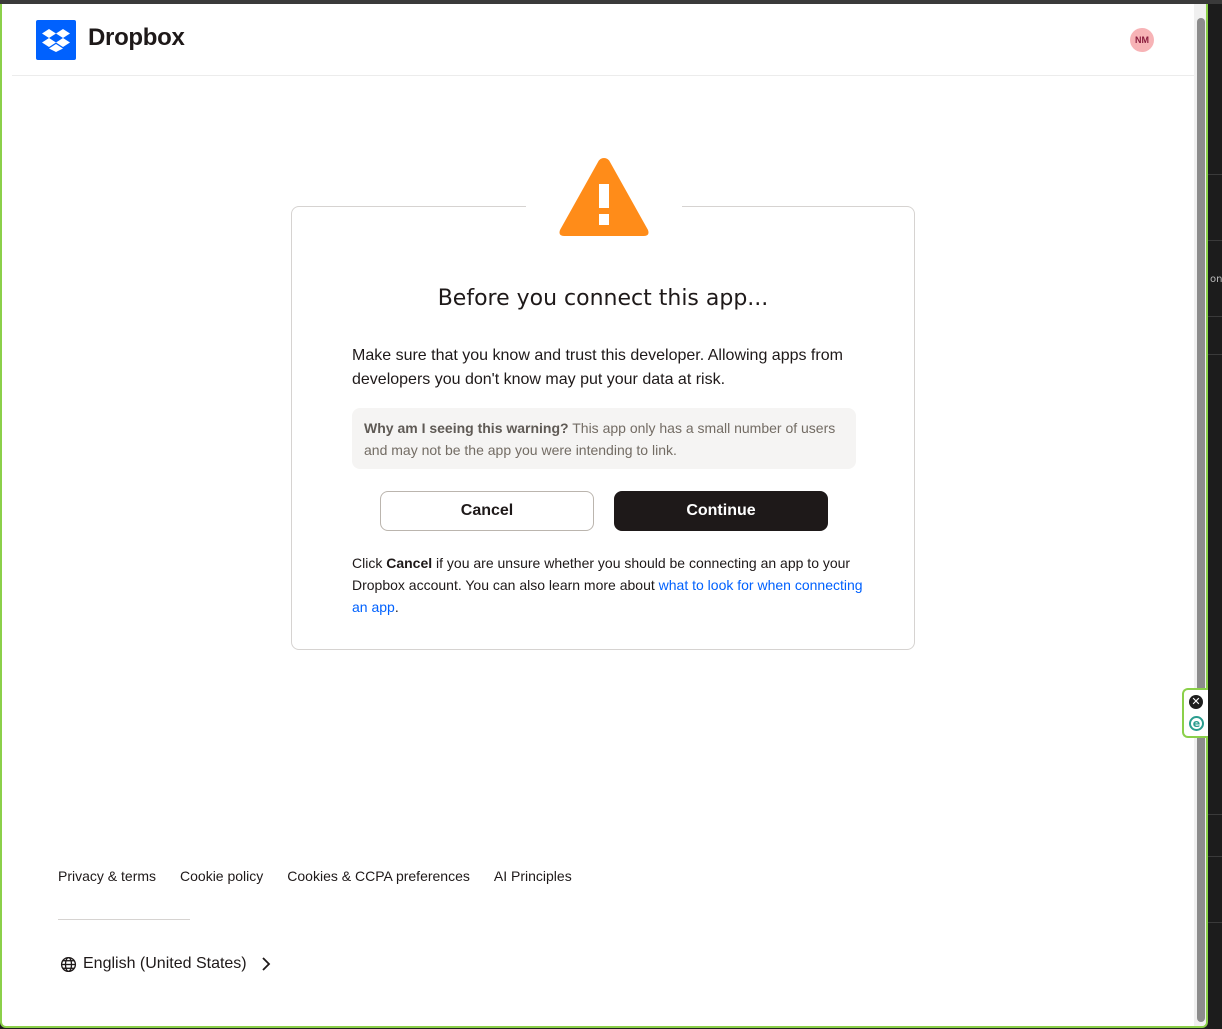  Describe the element at coordinates (1196, 702) in the screenshot. I see `close-icon: ✕` at that location.